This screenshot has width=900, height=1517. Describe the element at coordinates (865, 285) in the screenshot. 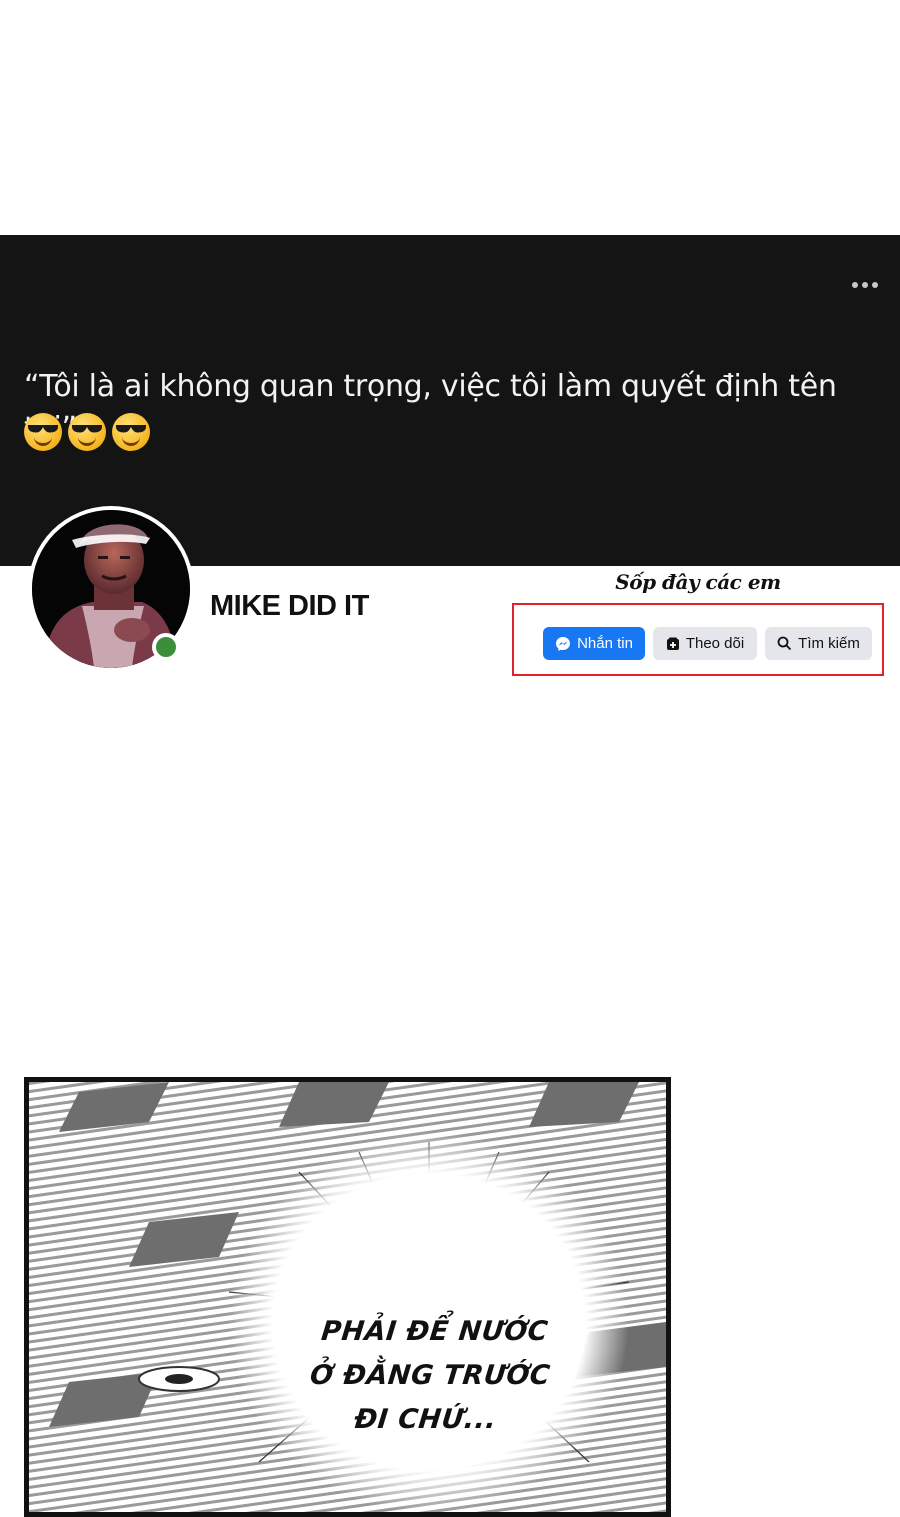

I see `more-options-icon` at that location.